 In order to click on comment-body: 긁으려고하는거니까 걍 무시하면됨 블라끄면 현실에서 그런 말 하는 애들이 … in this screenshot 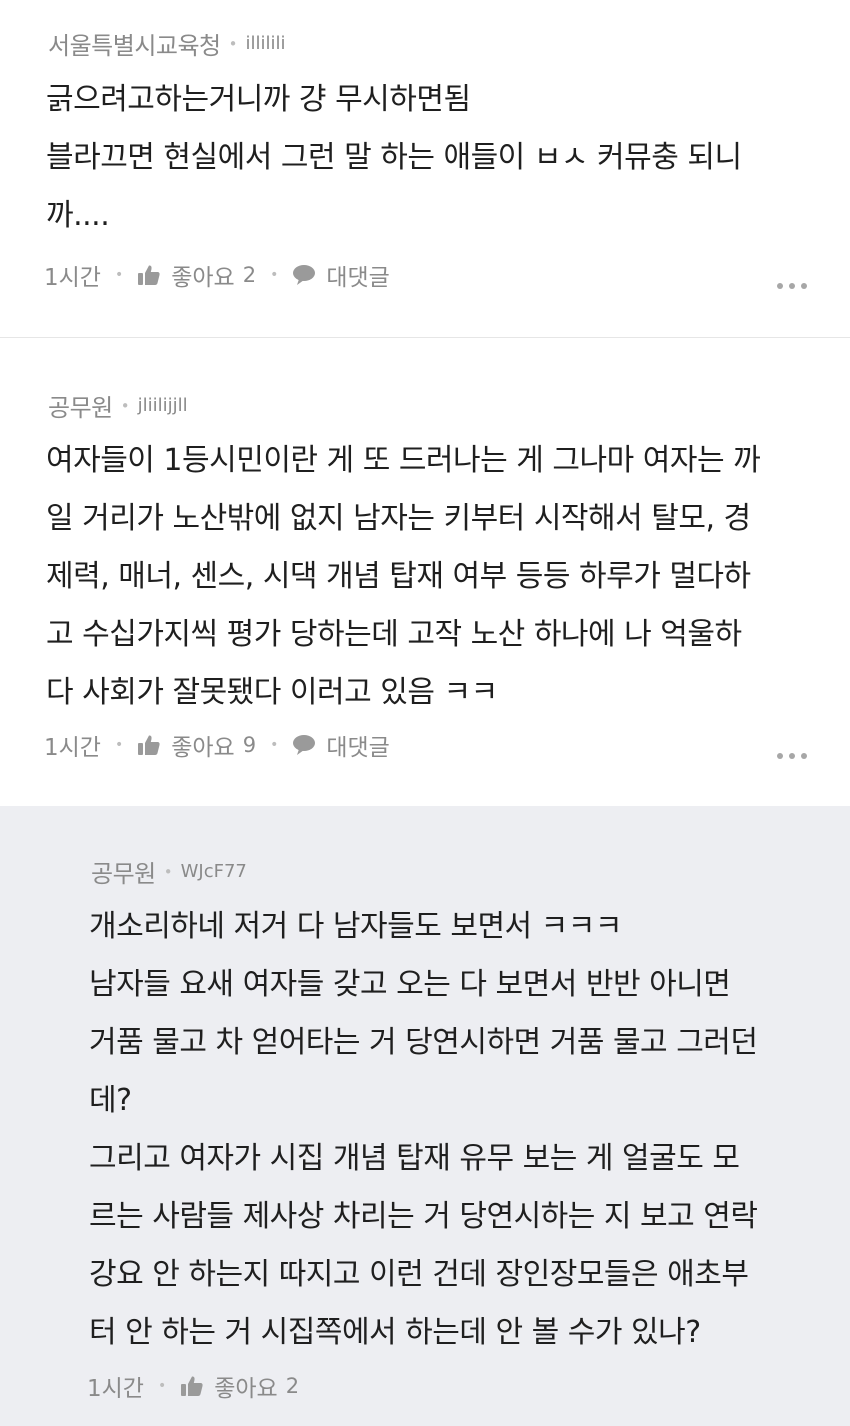, I will do `click(394, 158)`.